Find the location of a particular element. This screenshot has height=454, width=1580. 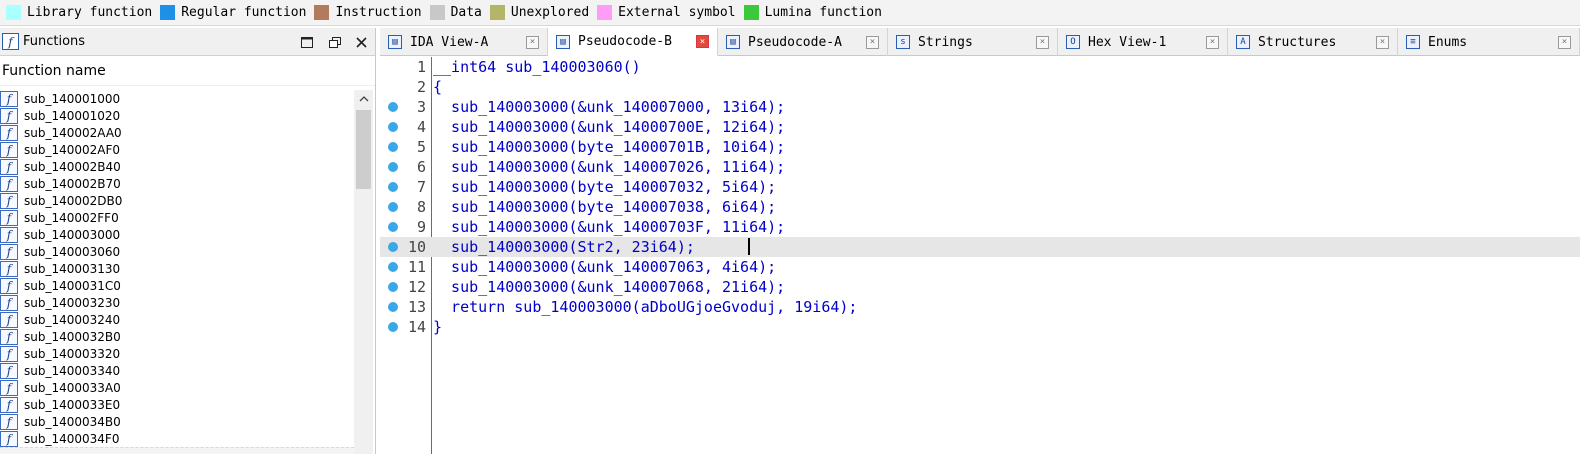

functions-panel-title: Functions is located at coordinates (54, 41).